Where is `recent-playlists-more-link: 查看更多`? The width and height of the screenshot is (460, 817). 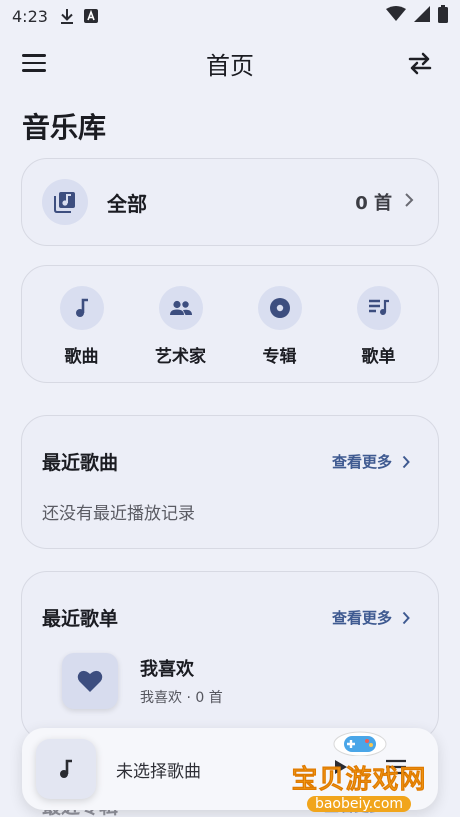
recent-playlists-more-link: 查看更多 is located at coordinates (371, 617).